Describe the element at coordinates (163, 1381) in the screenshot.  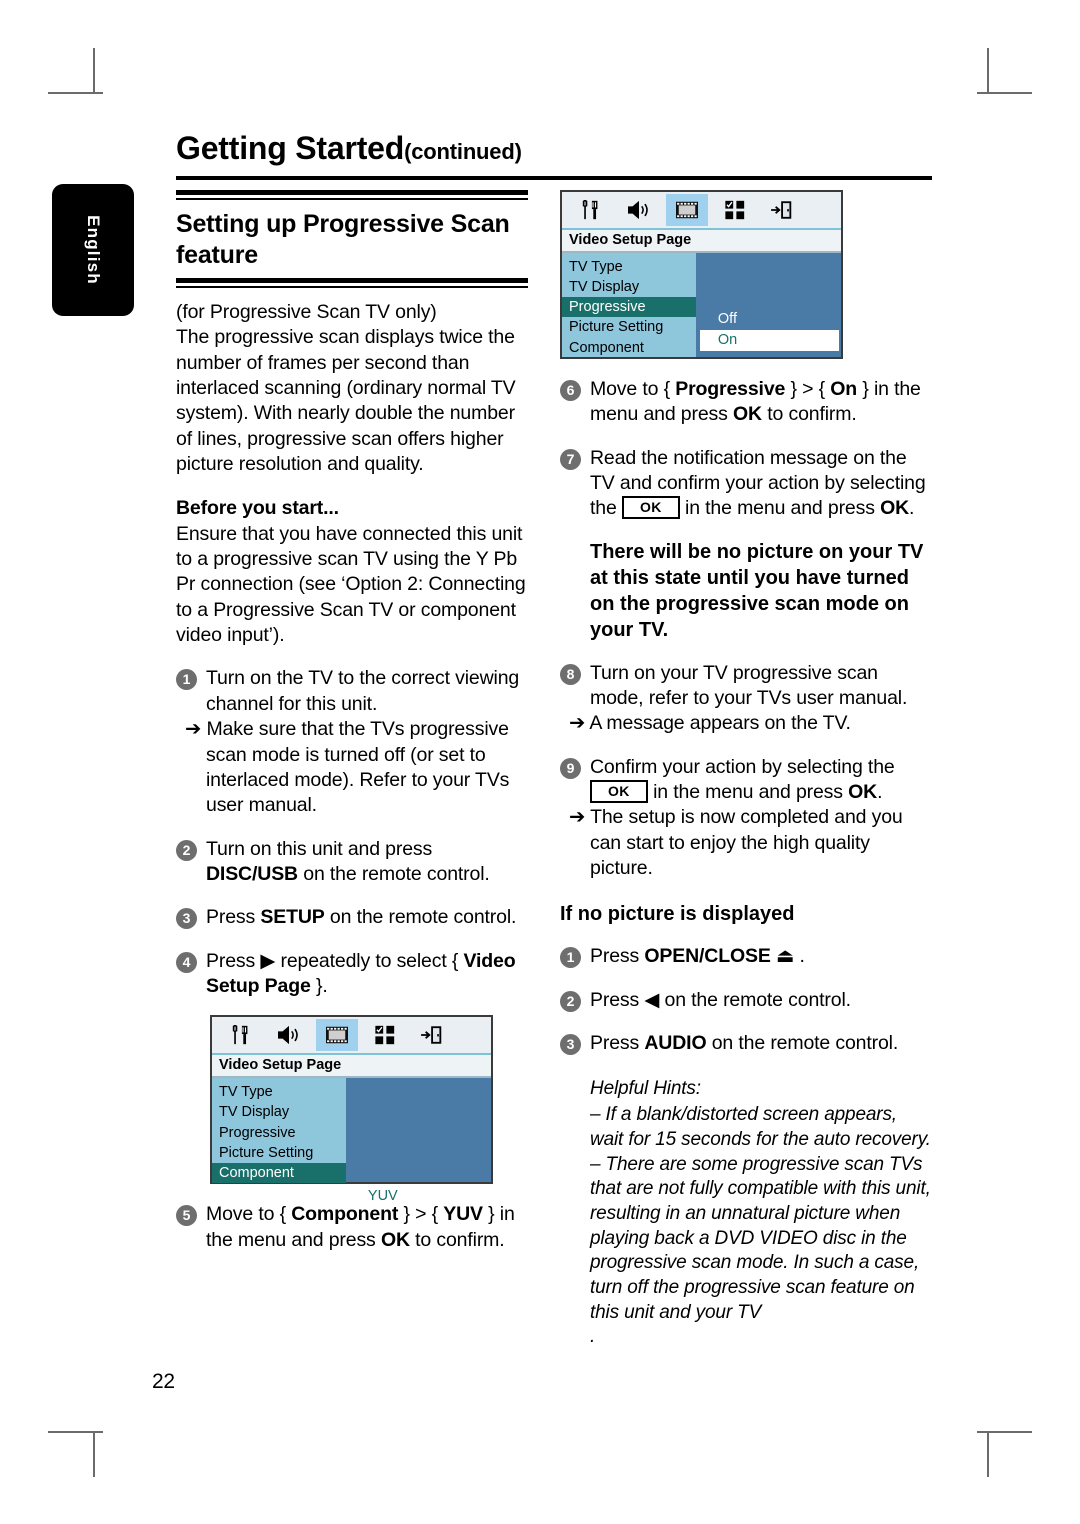
I see `page-number: 22` at that location.